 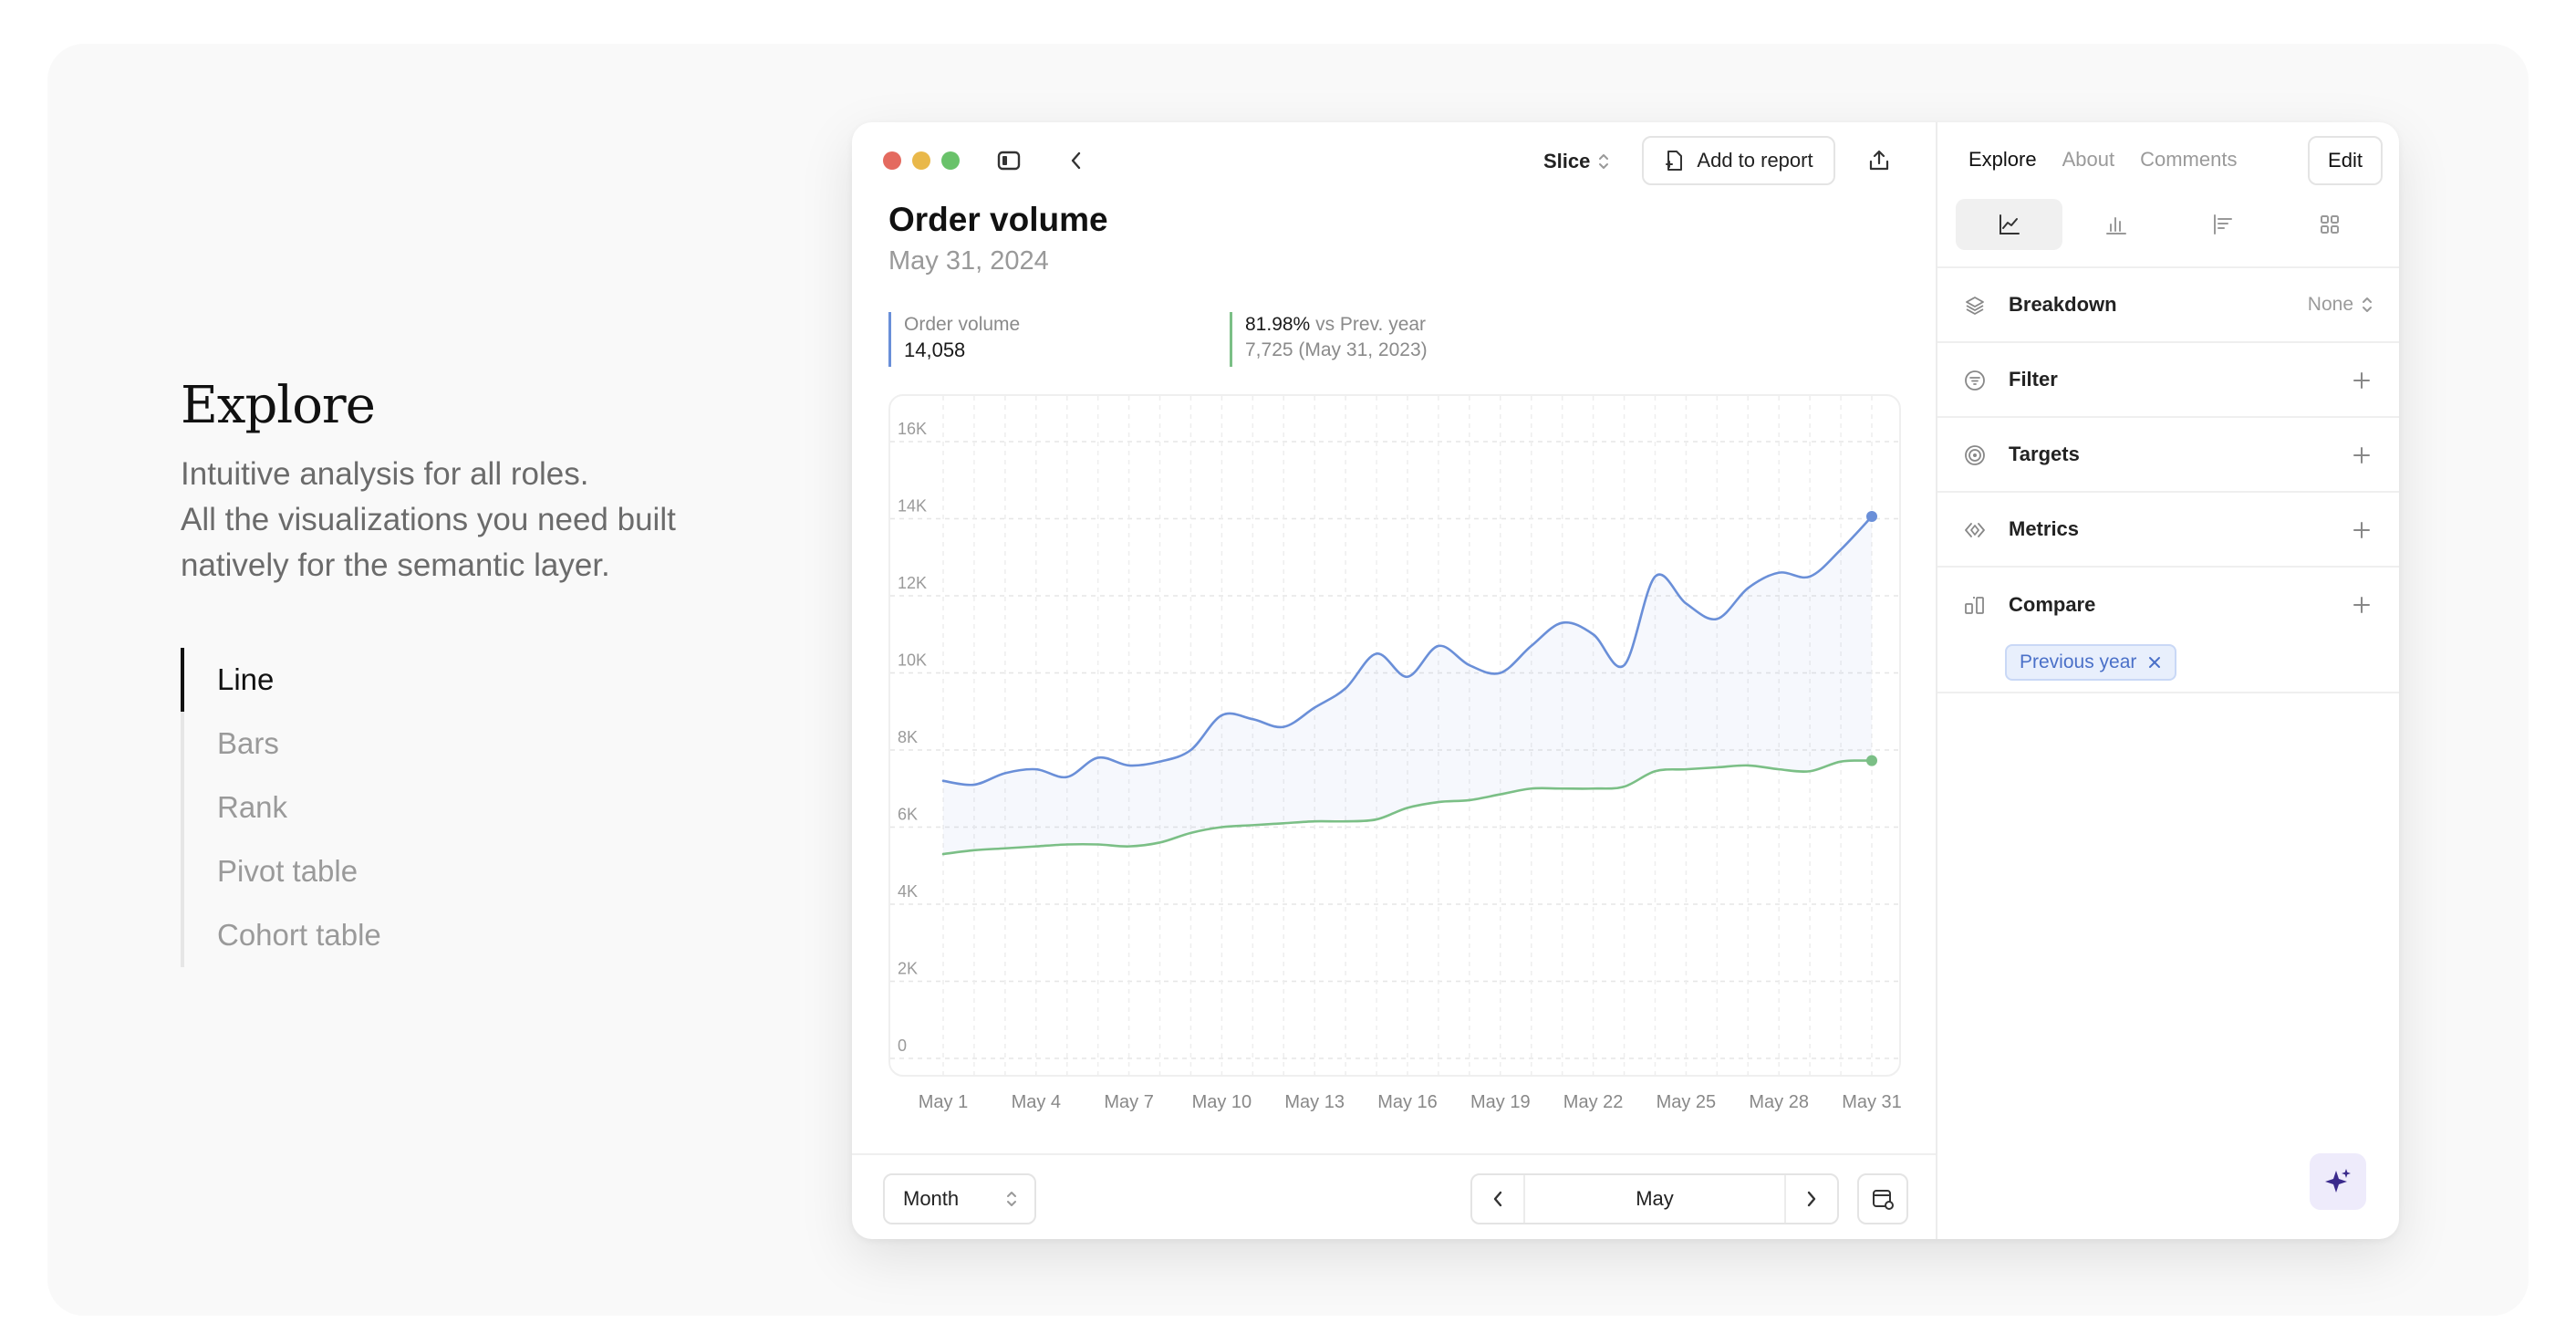 I want to click on x-tick-label: May 10, so click(x=1222, y=1102).